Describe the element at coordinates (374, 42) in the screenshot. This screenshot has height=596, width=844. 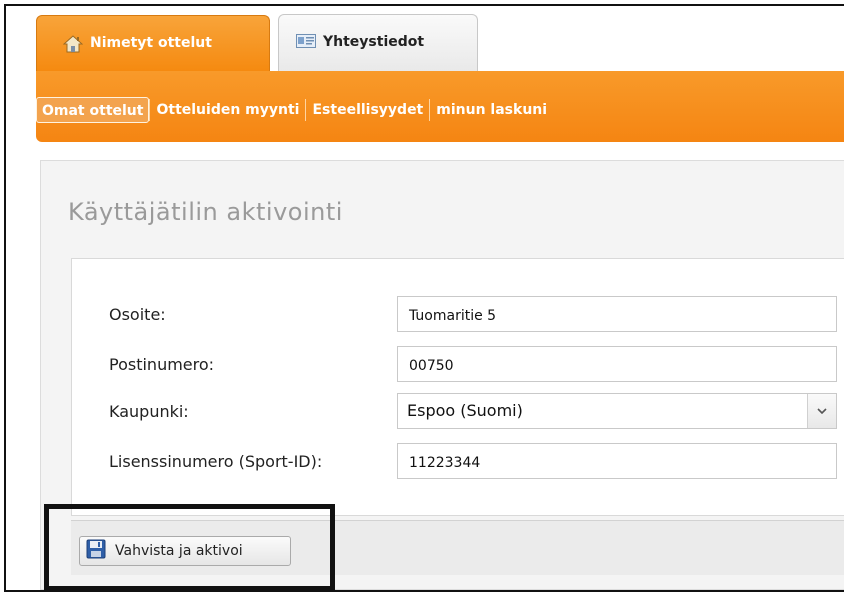
I see `tab-label: Yhteystiedot` at that location.